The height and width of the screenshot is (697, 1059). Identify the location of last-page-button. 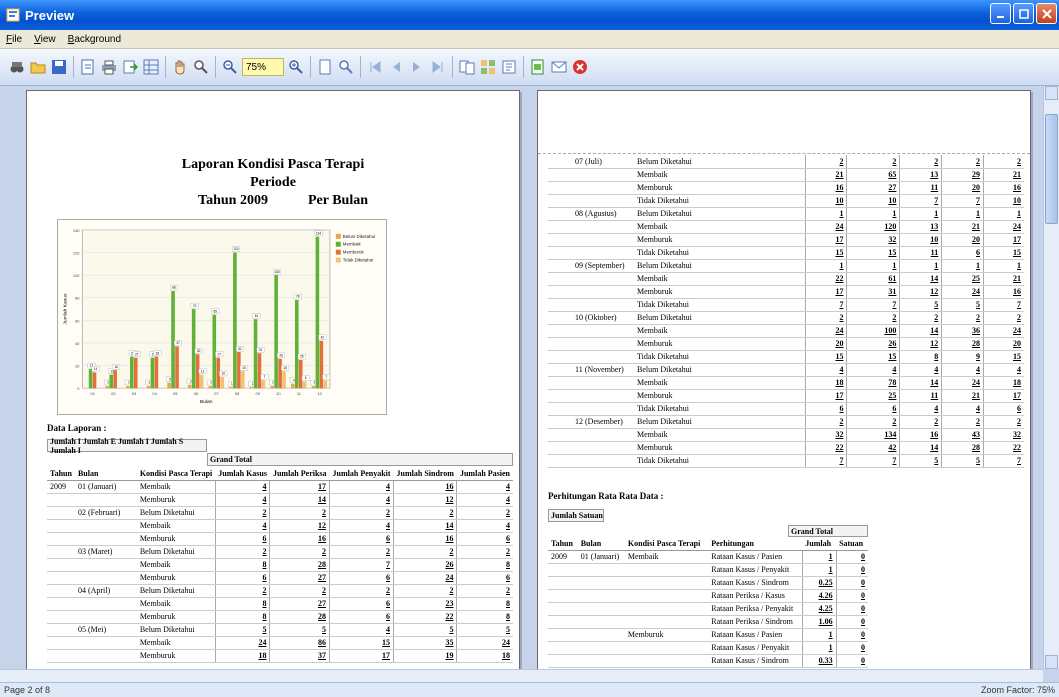
(438, 67).